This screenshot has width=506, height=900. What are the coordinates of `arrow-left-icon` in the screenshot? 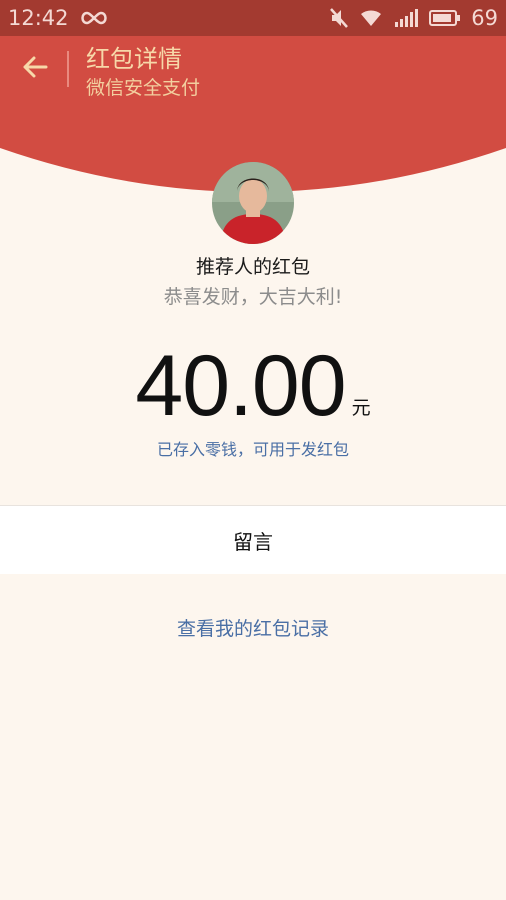 It's located at (35, 69).